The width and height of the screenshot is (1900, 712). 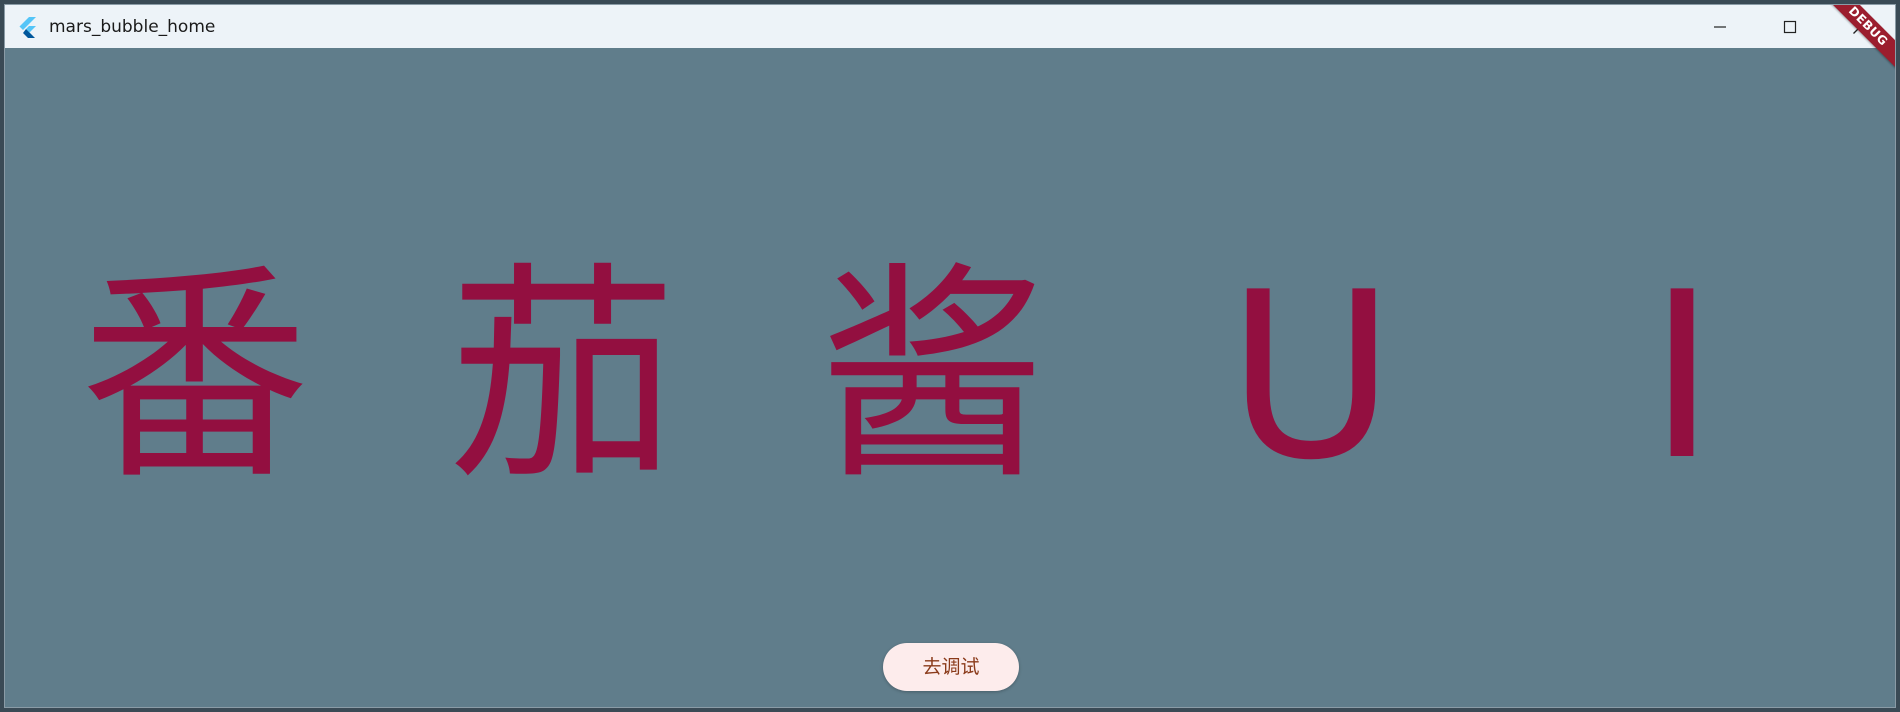 I want to click on minimize-icon, so click(x=1720, y=26).